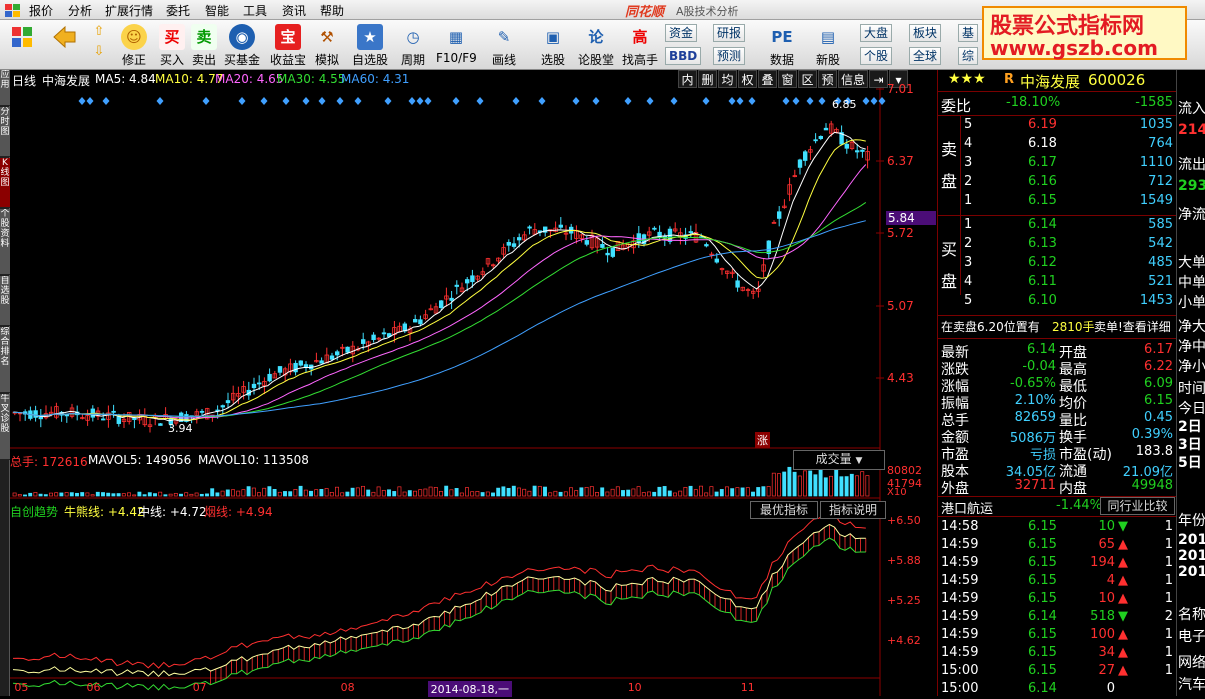 The image size is (1205, 699). What do you see at coordinates (859, 461) in the screenshot?
I see `chevron-down-icon: ▼` at bounding box center [859, 461].